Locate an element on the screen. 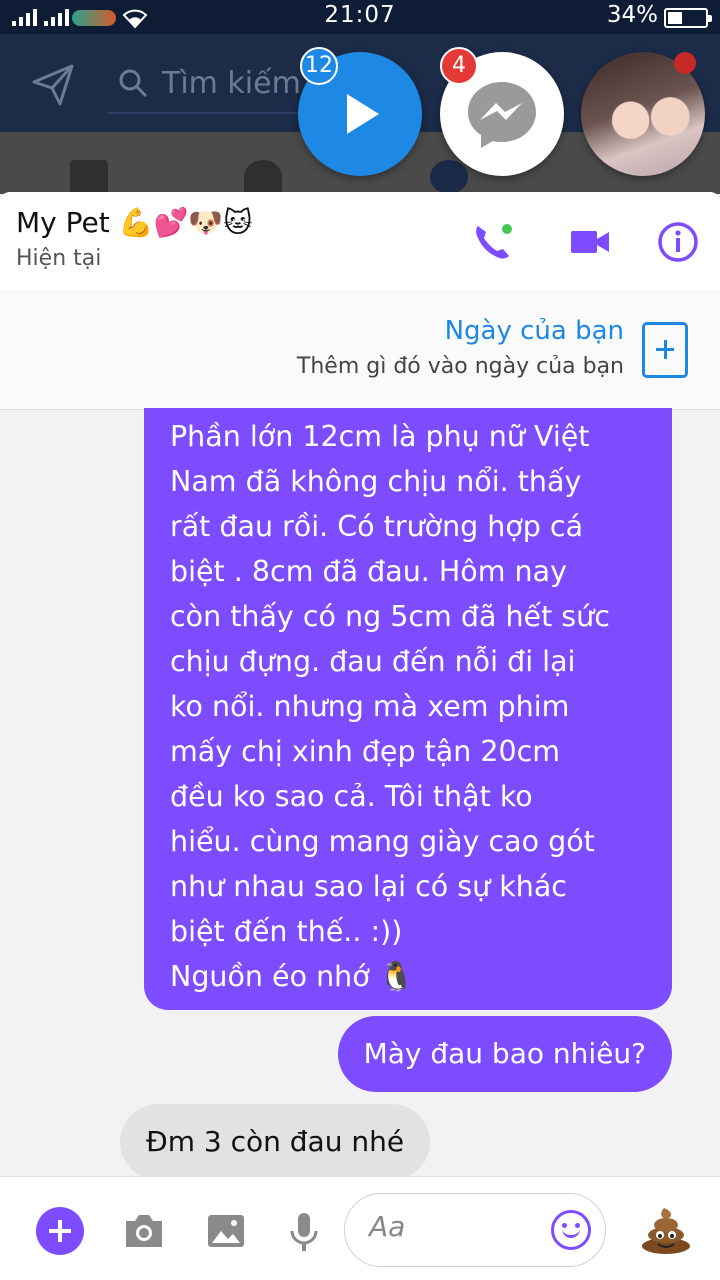 This screenshot has height=1280, width=720. chat-header: My Pet 💪💕🐶🐱 Hiện tại is located at coordinates (360, 241).